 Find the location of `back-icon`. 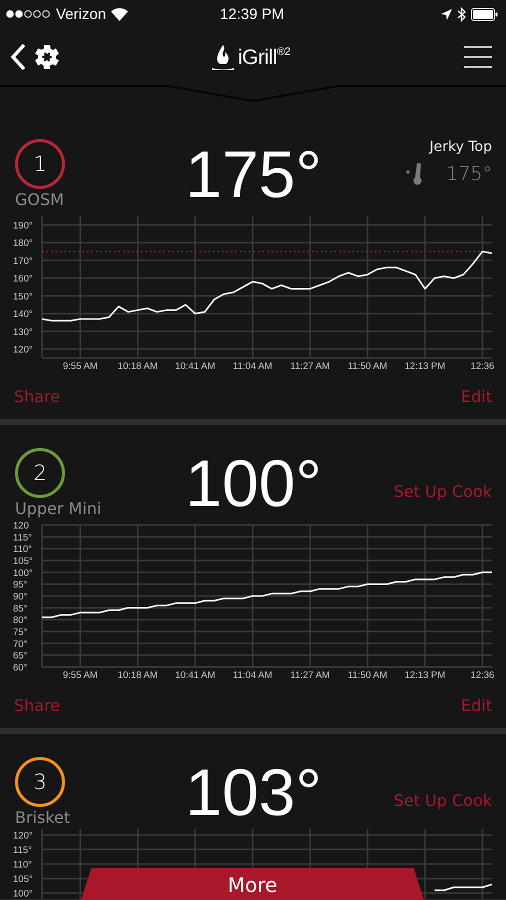

back-icon is located at coordinates (18, 56).